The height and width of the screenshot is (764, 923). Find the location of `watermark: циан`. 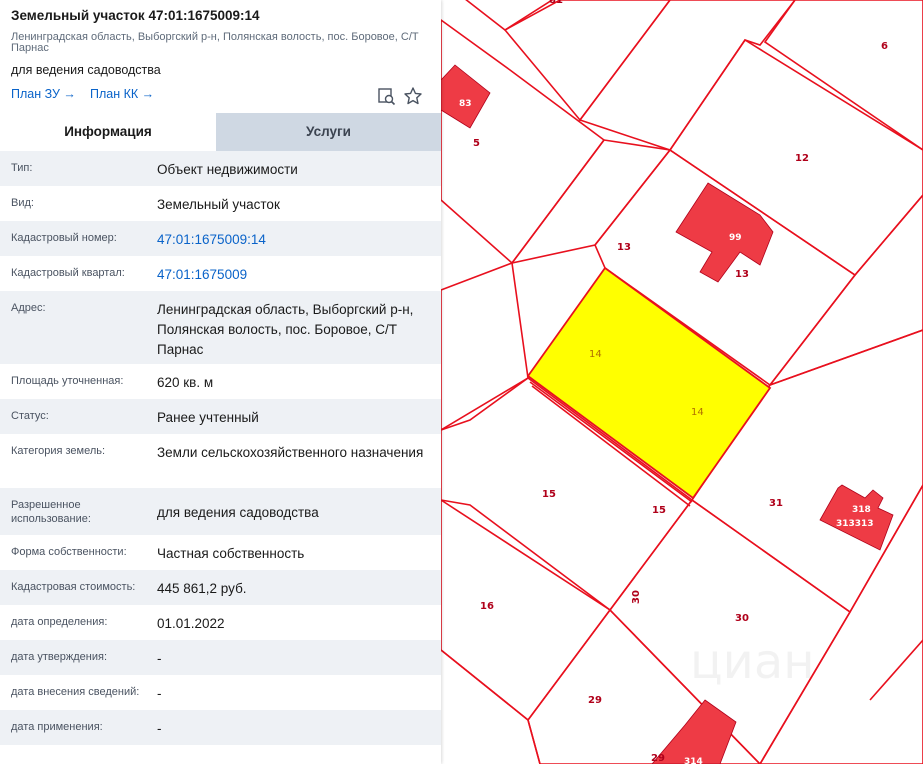

watermark: циан is located at coordinates (752, 662).